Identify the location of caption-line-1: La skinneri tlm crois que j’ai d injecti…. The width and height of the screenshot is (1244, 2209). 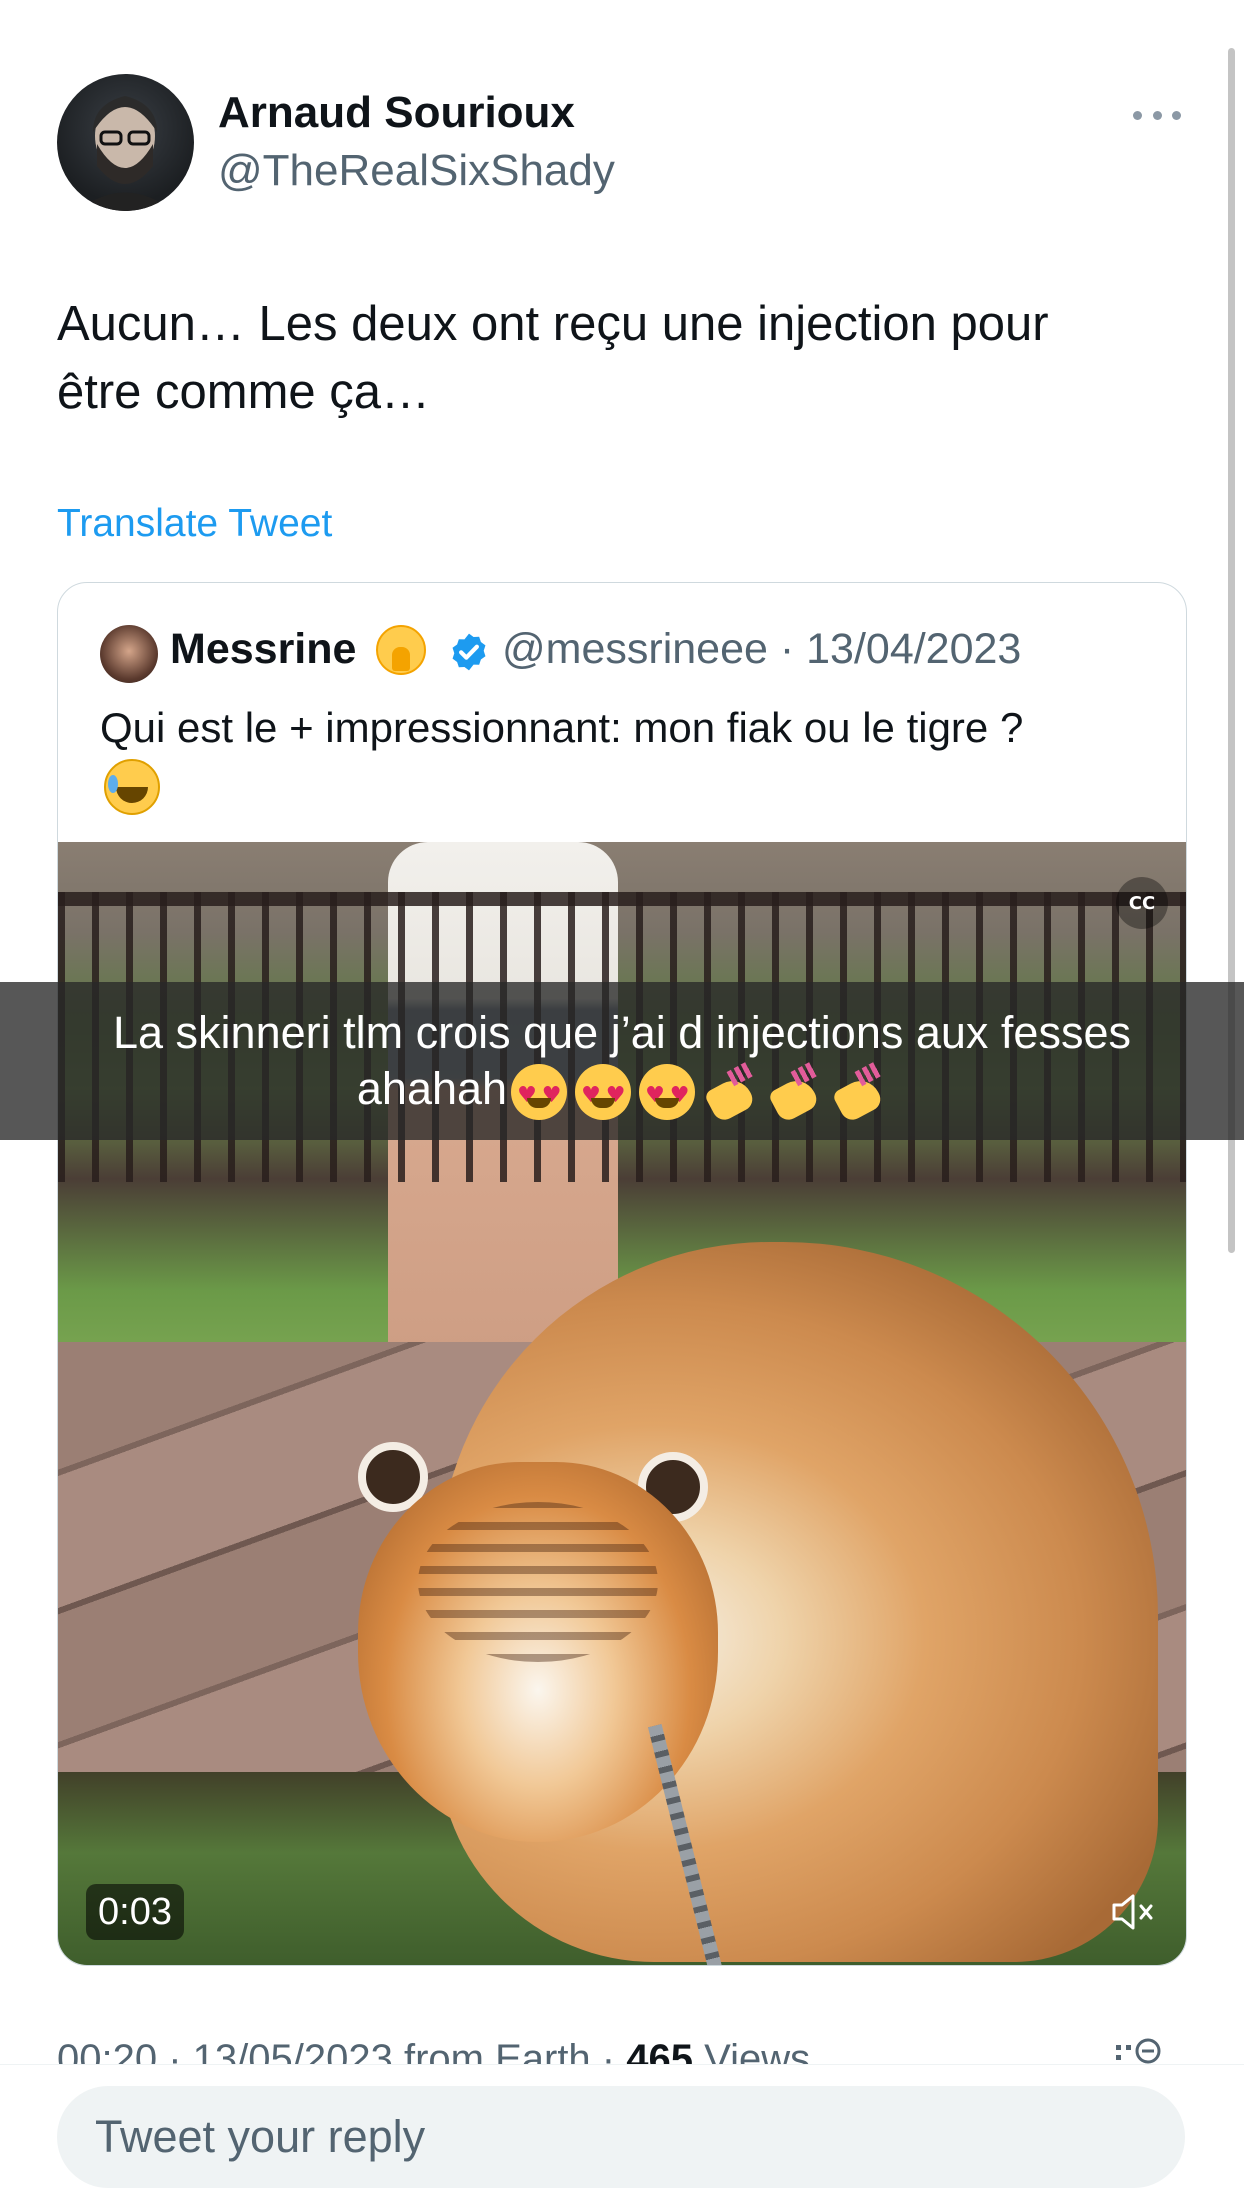
(622, 1032).